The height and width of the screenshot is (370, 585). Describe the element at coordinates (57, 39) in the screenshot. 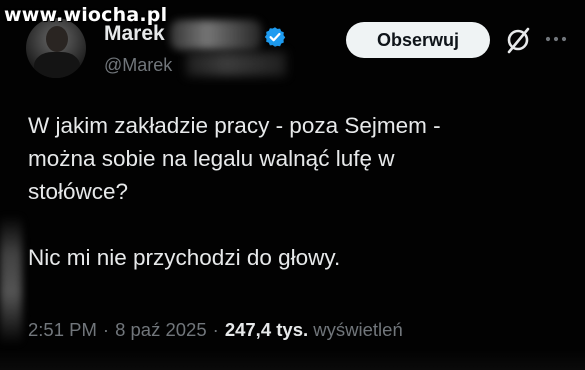

I see `avatar-head-shape` at that location.